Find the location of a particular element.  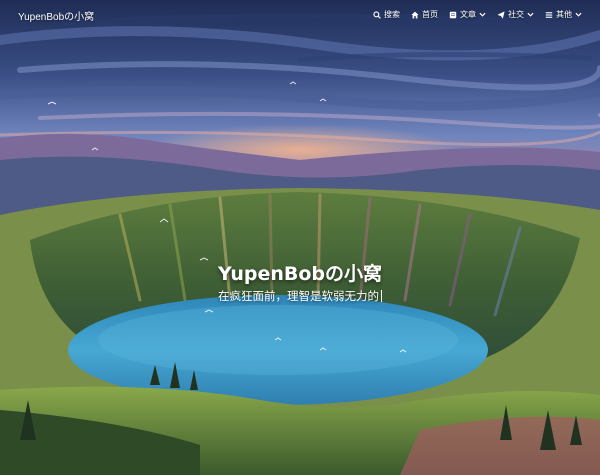

home-icon is located at coordinates (415, 15).